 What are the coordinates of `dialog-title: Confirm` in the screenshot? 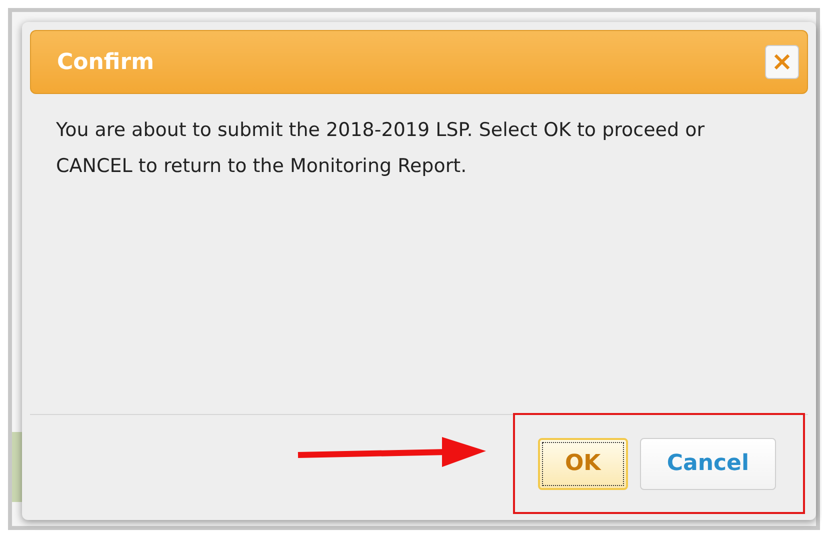 It's located at (105, 62).